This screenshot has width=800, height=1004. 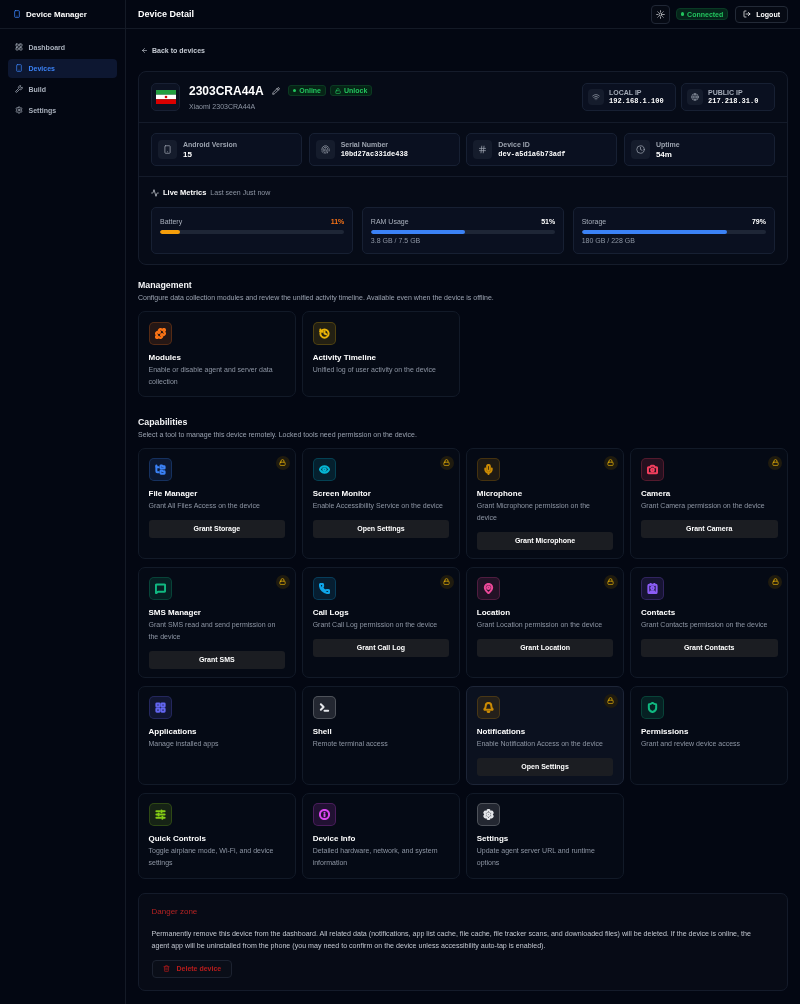 What do you see at coordinates (174, 613) in the screenshot?
I see `card-title: SMS Manager` at bounding box center [174, 613].